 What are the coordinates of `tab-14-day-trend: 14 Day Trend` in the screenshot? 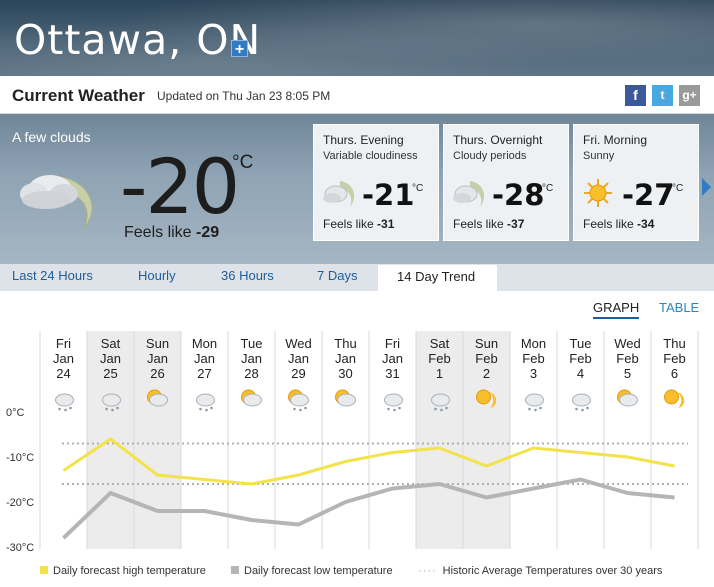 It's located at (437, 278).